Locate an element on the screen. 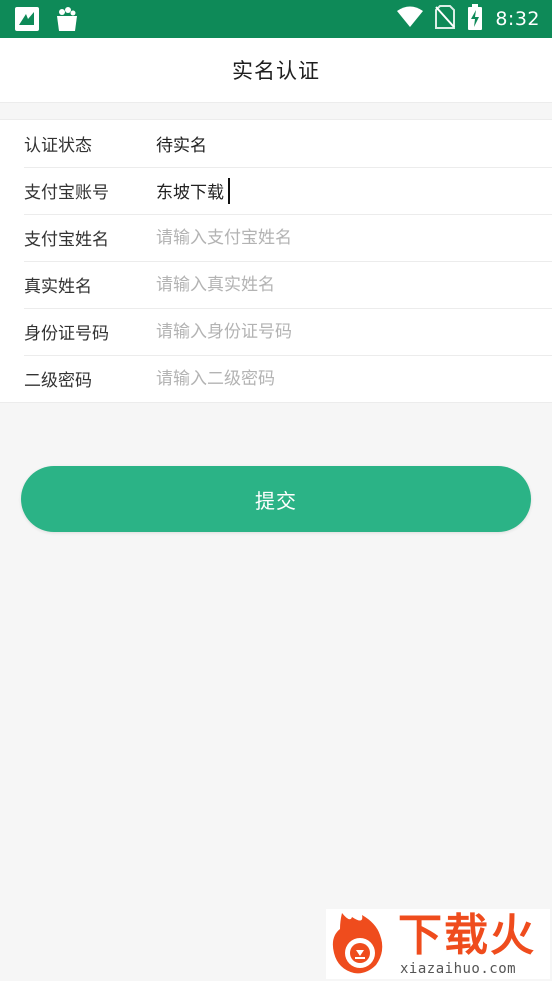 This screenshot has height=981, width=552. second-password-input is located at coordinates (346, 378).